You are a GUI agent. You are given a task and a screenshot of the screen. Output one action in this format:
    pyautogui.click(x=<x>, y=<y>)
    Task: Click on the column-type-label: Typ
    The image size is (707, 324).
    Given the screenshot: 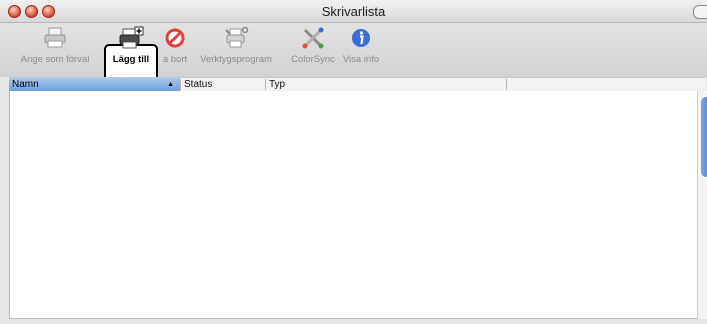 What is the action you would take?
    pyautogui.click(x=277, y=84)
    